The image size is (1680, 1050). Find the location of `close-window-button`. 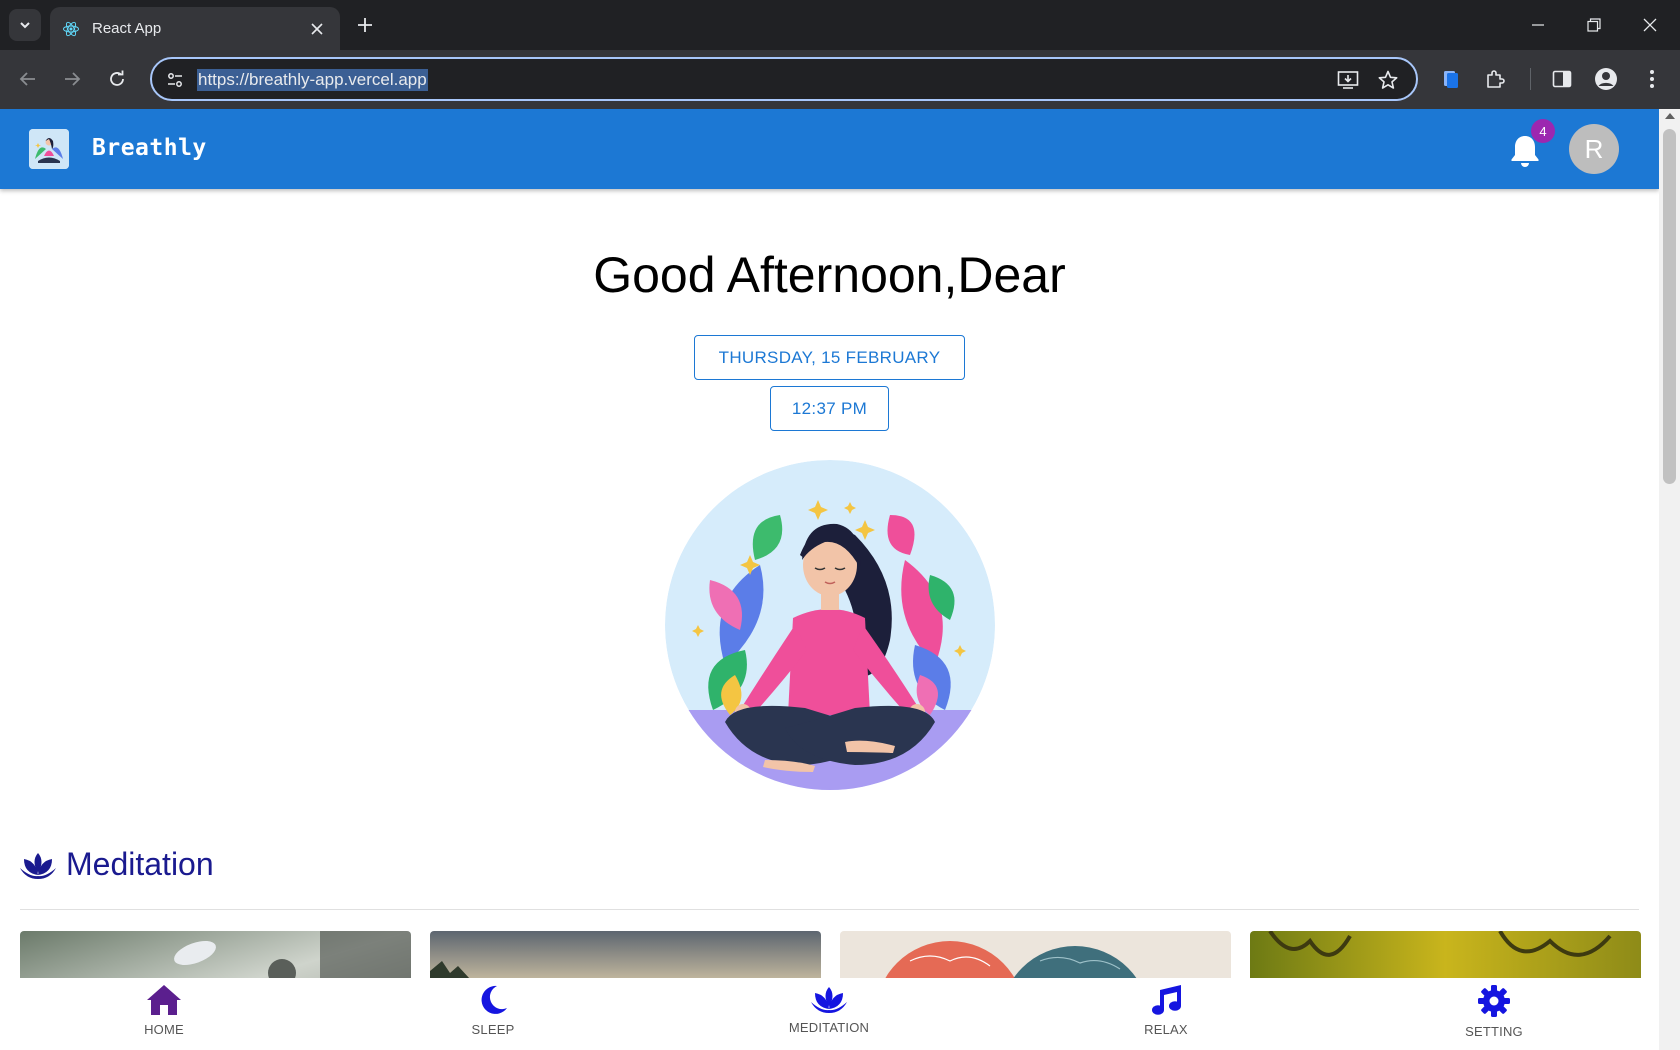

close-window-button is located at coordinates (1650, 25).